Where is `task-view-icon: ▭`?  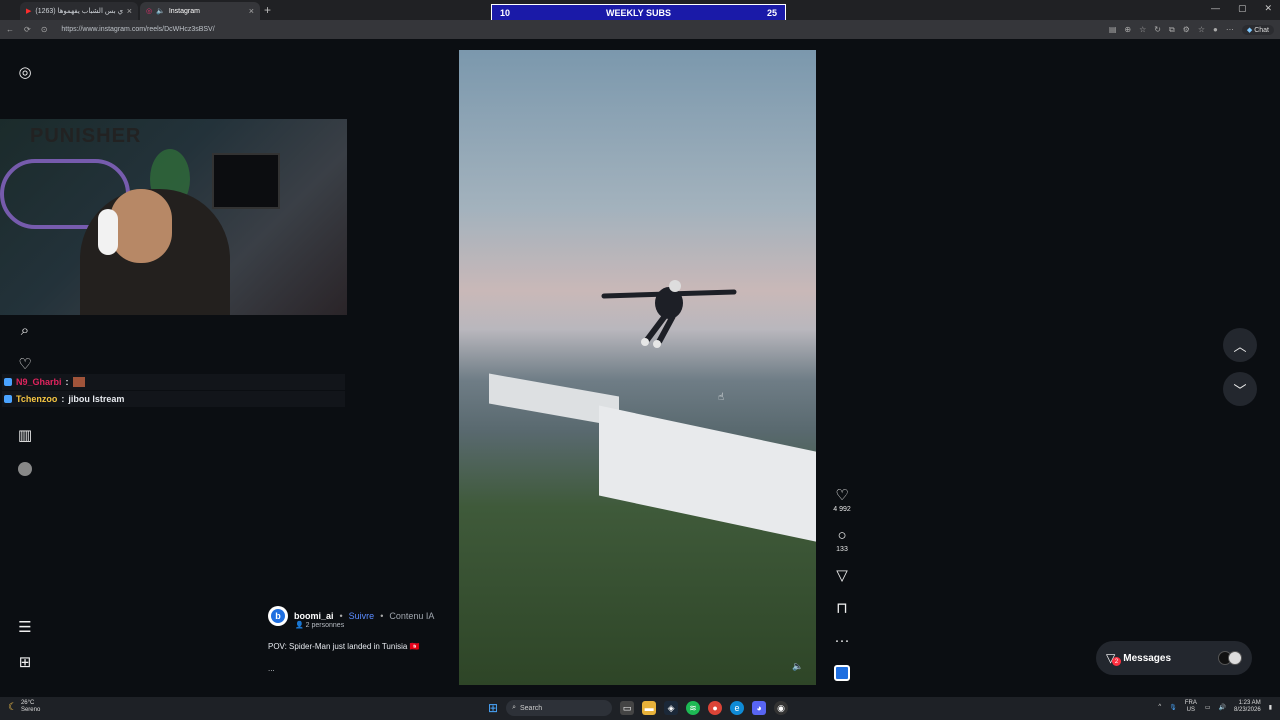 task-view-icon: ▭ is located at coordinates (627, 708).